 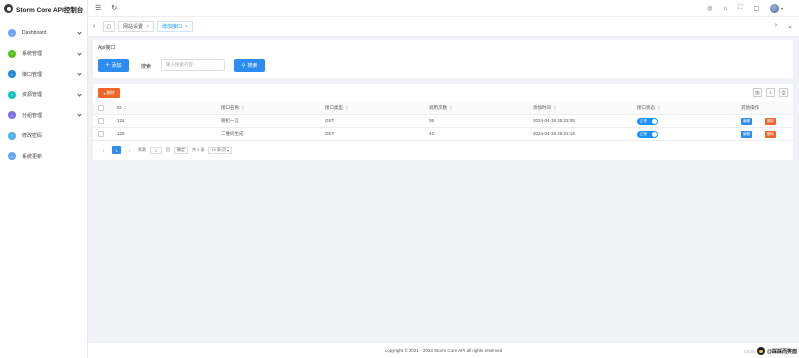 What do you see at coordinates (181, 150) in the screenshot?
I see `goto-confirm-button: 确定` at bounding box center [181, 150].